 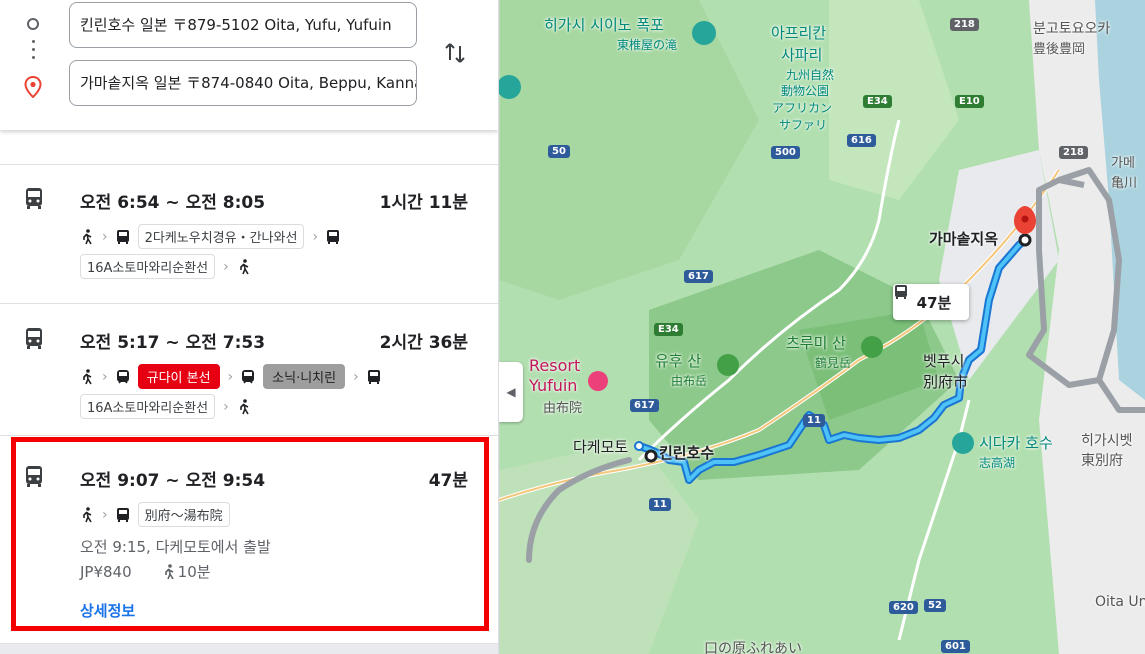 What do you see at coordinates (173, 343) in the screenshot?
I see `route-time: 오전 5:17 ~ 오전 7:53` at bounding box center [173, 343].